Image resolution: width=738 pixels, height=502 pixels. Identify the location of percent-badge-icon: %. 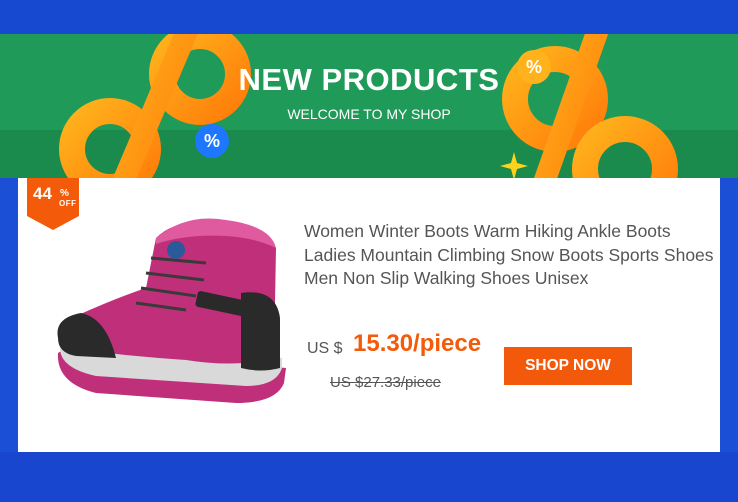
(212, 141).